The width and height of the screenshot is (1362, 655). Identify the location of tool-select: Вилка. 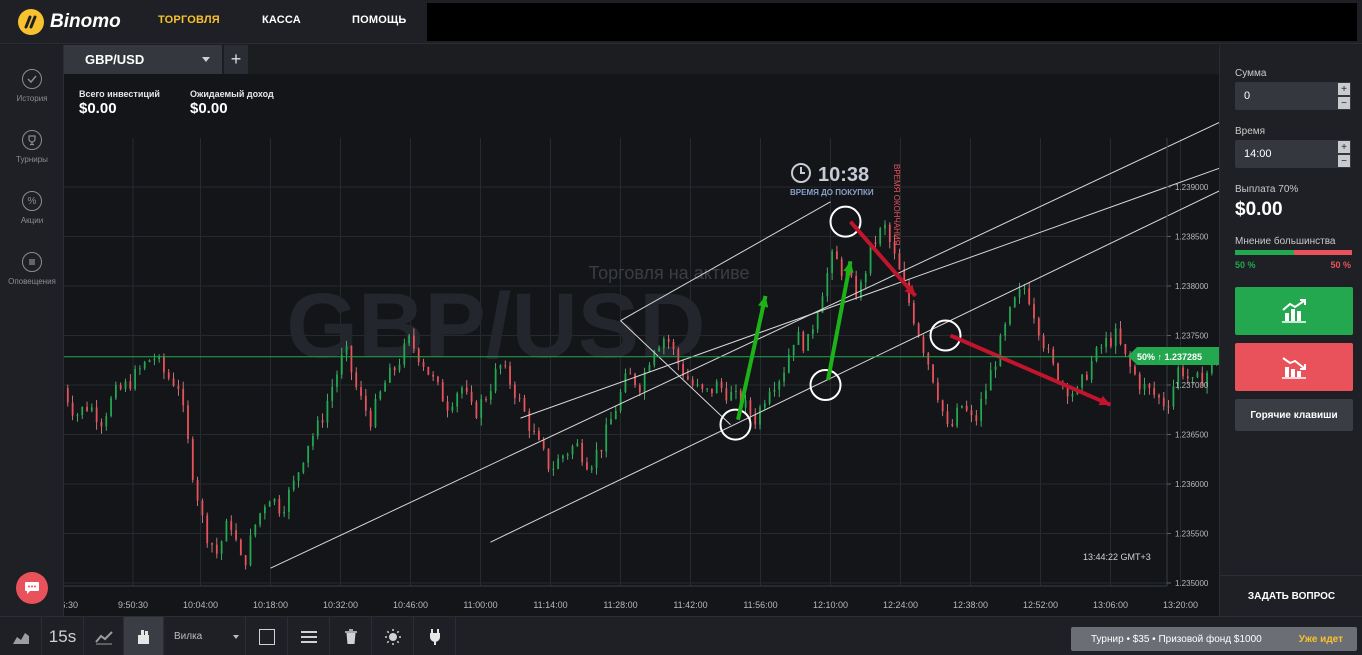
(205, 636).